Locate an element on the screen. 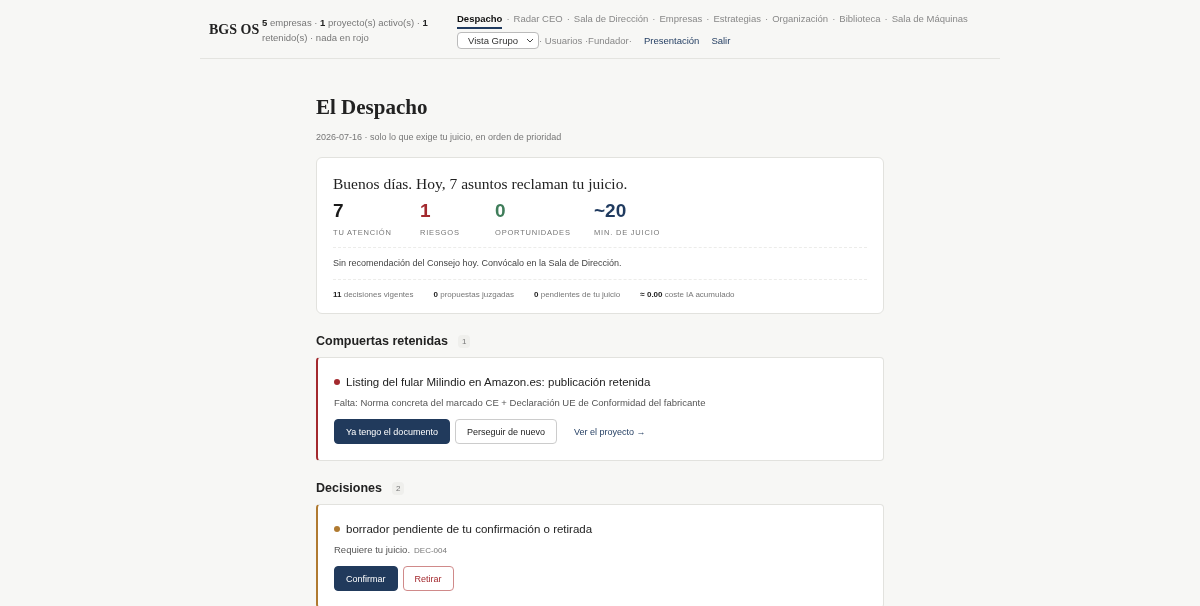  nav-tab: Despacho is located at coordinates (480, 21).